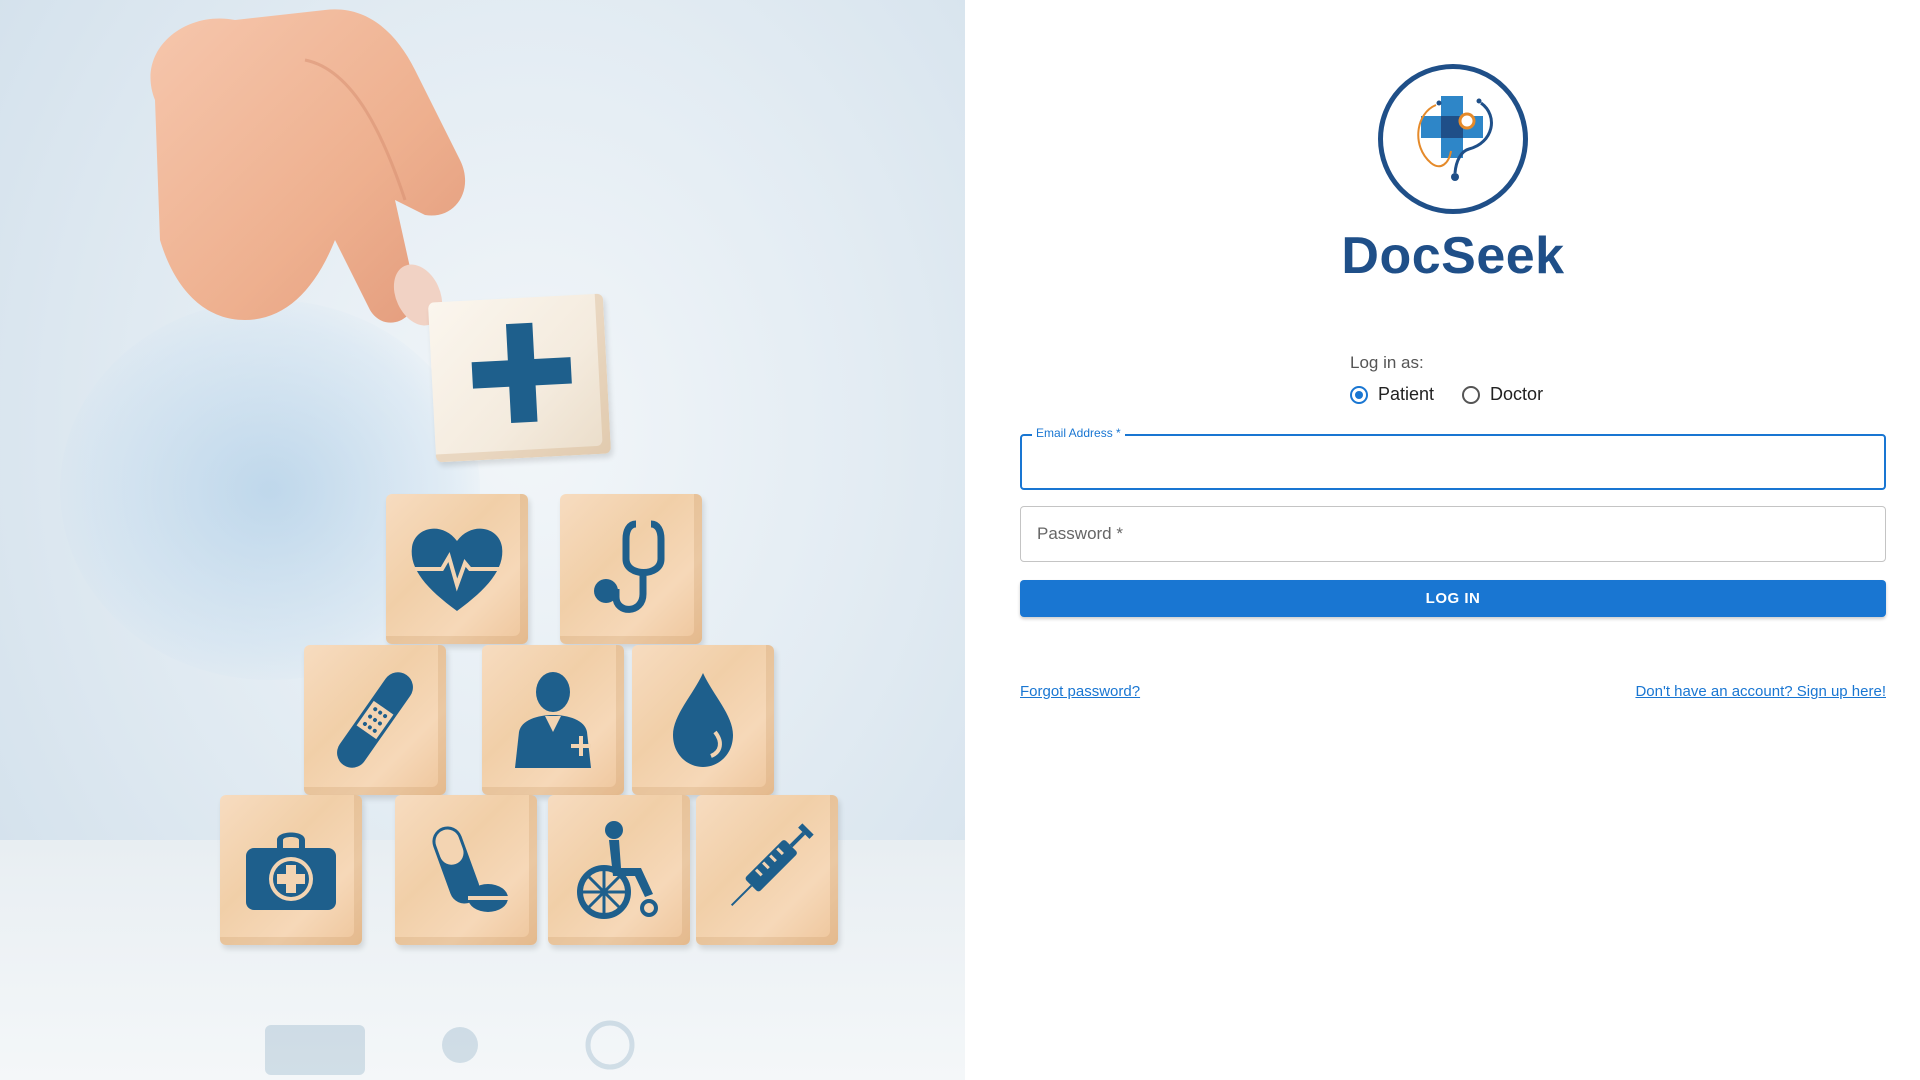  Describe the element at coordinates (1406, 394) in the screenshot. I see `radio-patient-label: Patient` at that location.